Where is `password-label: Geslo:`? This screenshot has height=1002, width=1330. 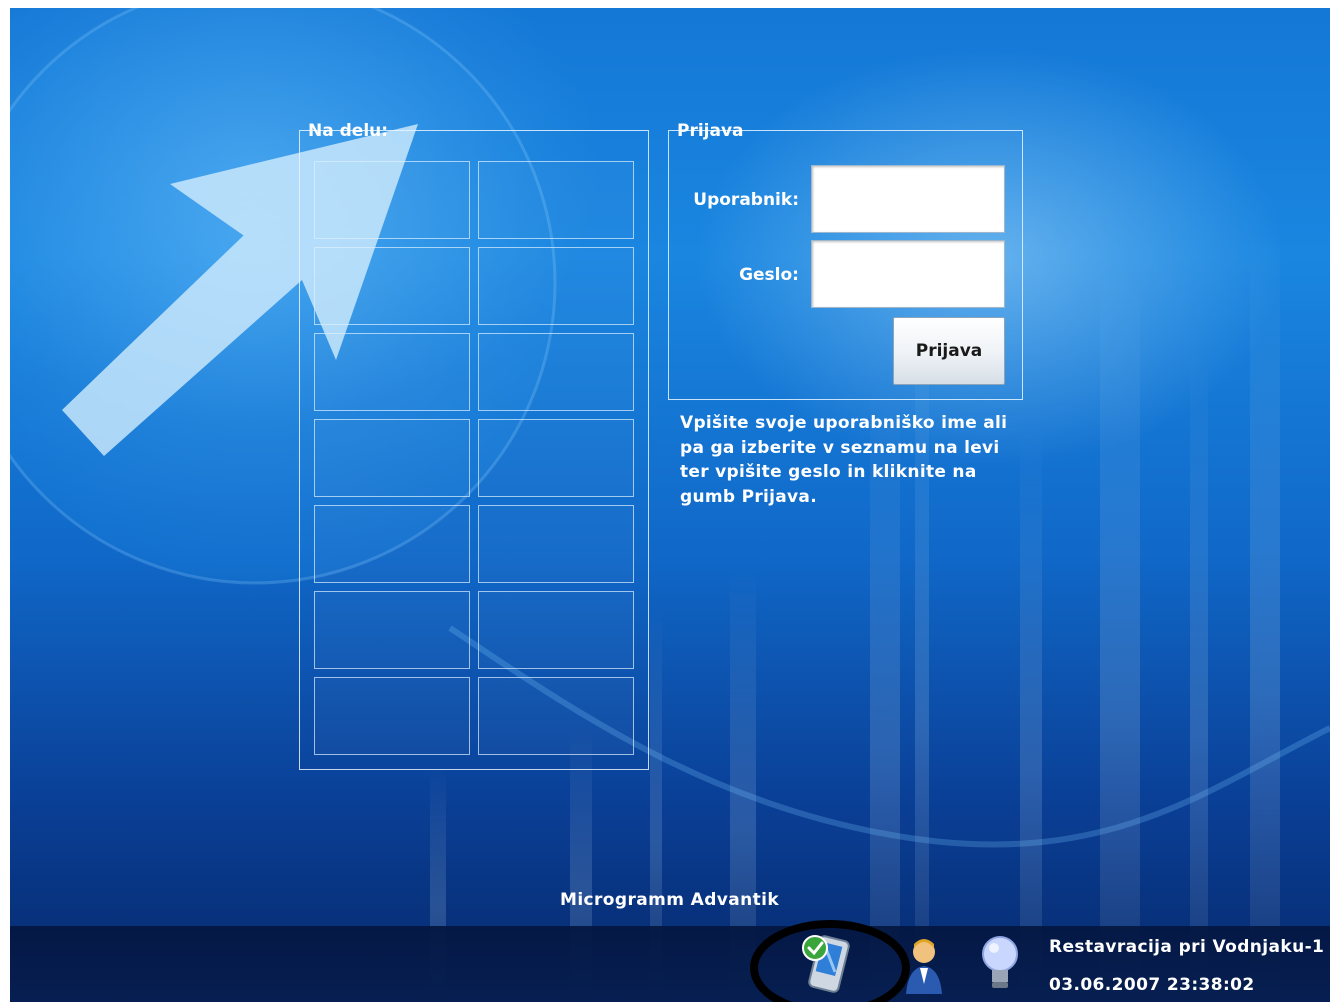
password-label: Geslo: is located at coordinates (769, 275).